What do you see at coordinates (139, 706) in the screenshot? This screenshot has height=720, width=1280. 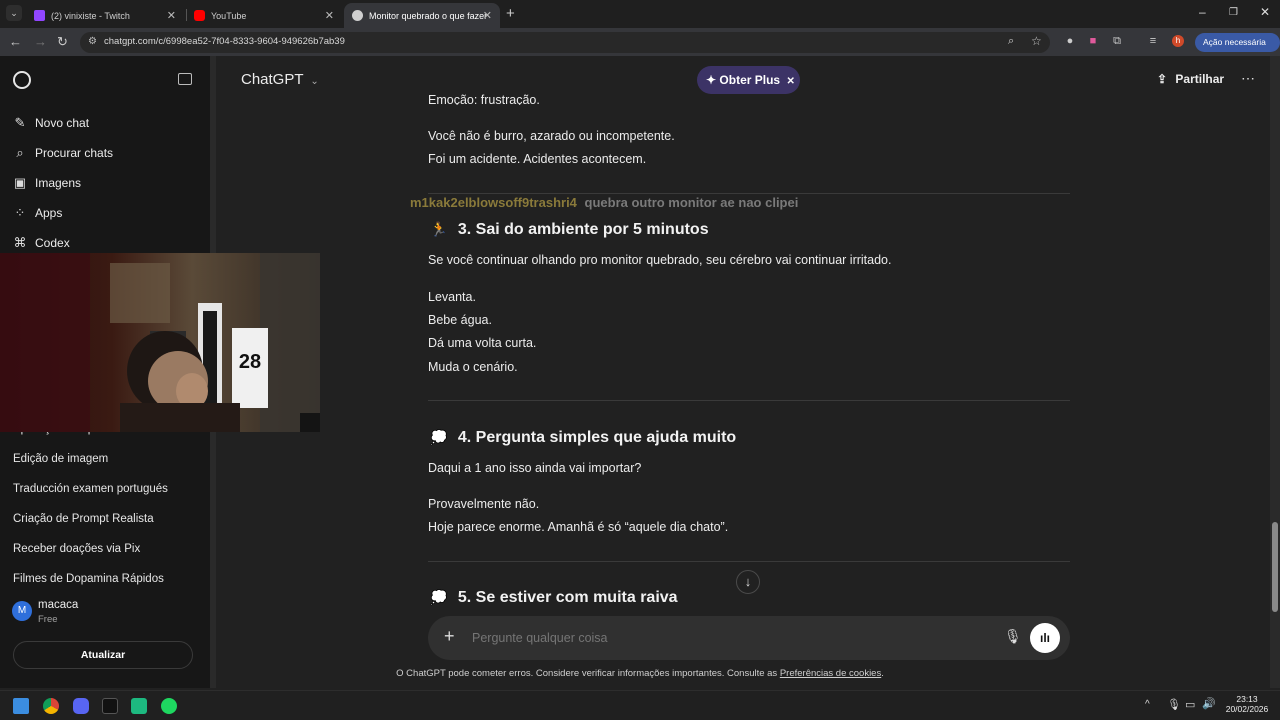 I see `app-green-icon` at bounding box center [139, 706].